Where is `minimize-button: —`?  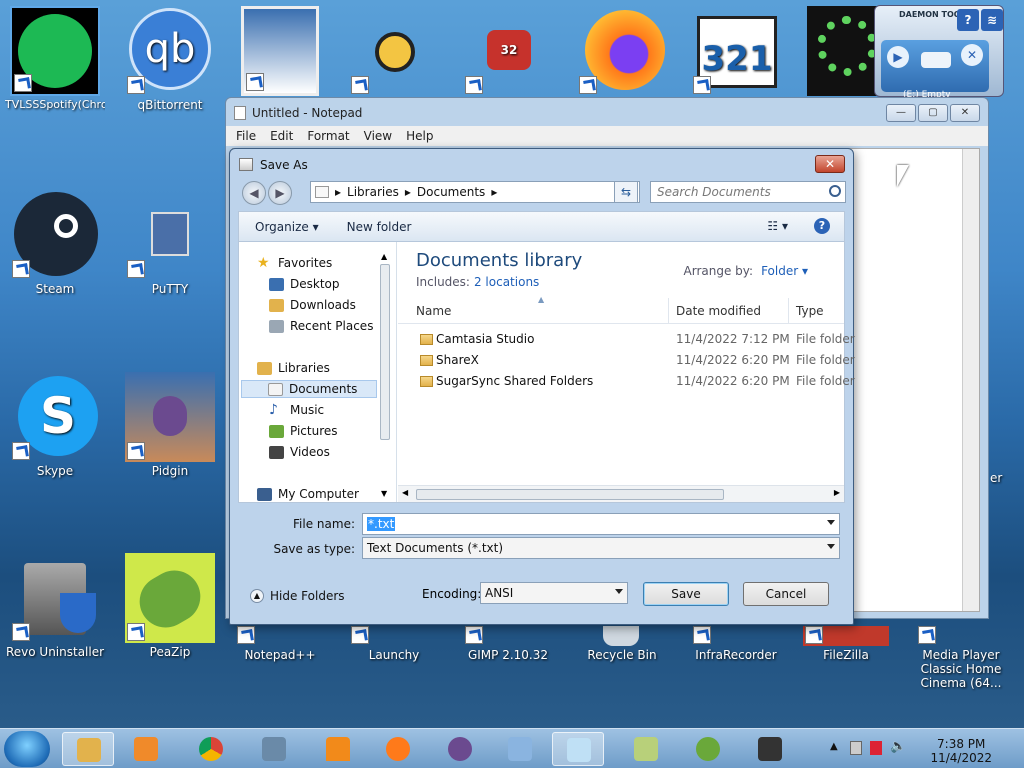
minimize-button: — is located at coordinates (901, 113).